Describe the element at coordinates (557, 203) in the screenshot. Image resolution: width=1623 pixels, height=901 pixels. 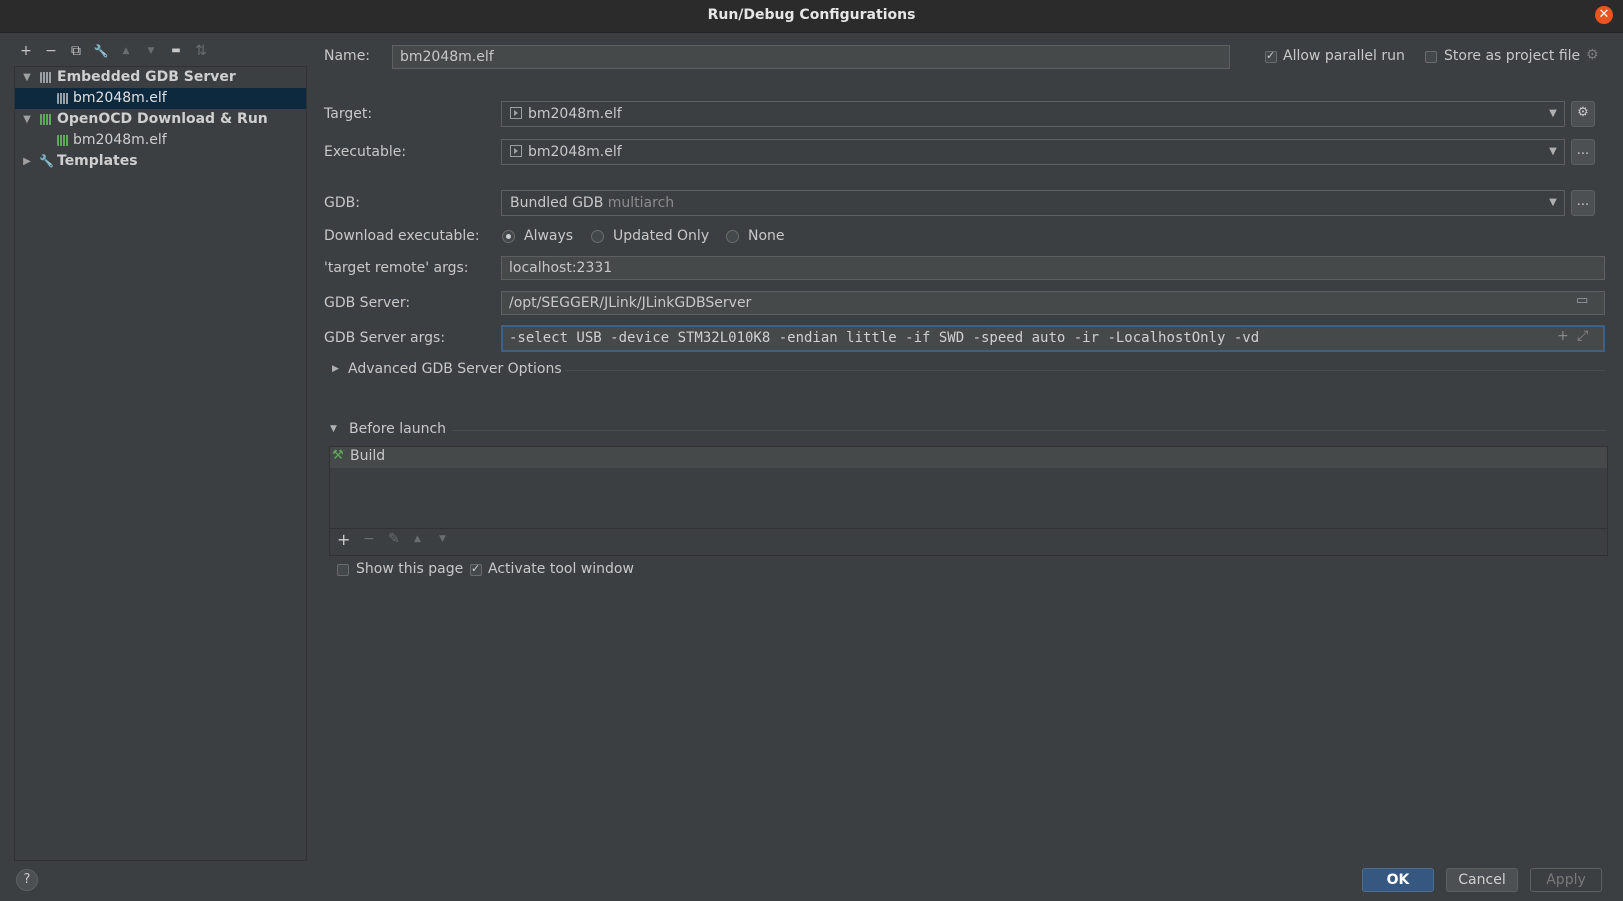
I see `gdb-value: Bundled GDB` at that location.